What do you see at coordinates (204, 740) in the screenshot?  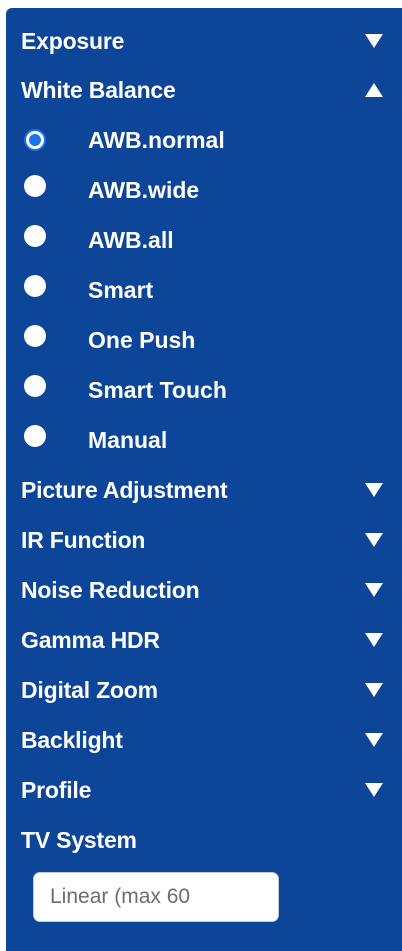 I see `section-header-backlight: Backlight` at bounding box center [204, 740].